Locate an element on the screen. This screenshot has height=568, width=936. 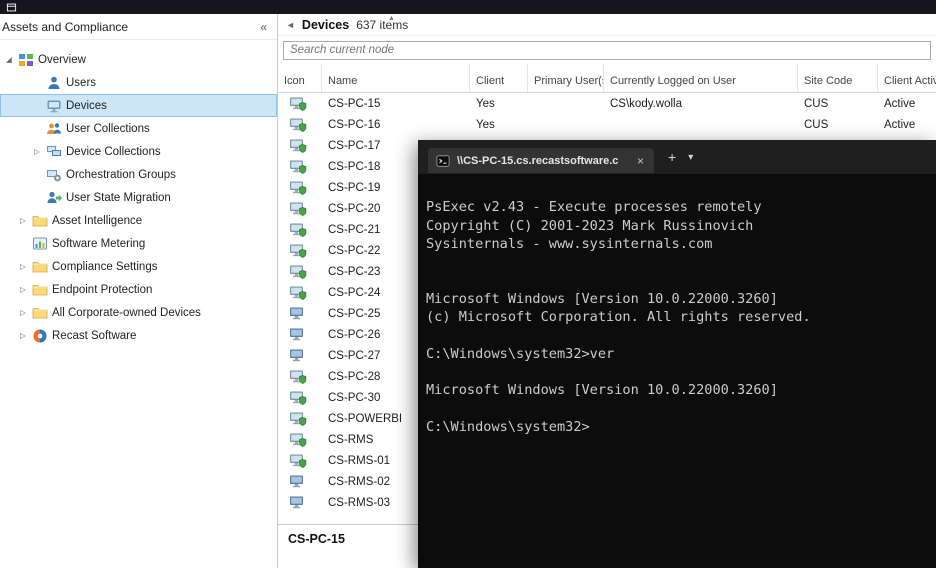
title-bar is located at coordinates (468, 7).